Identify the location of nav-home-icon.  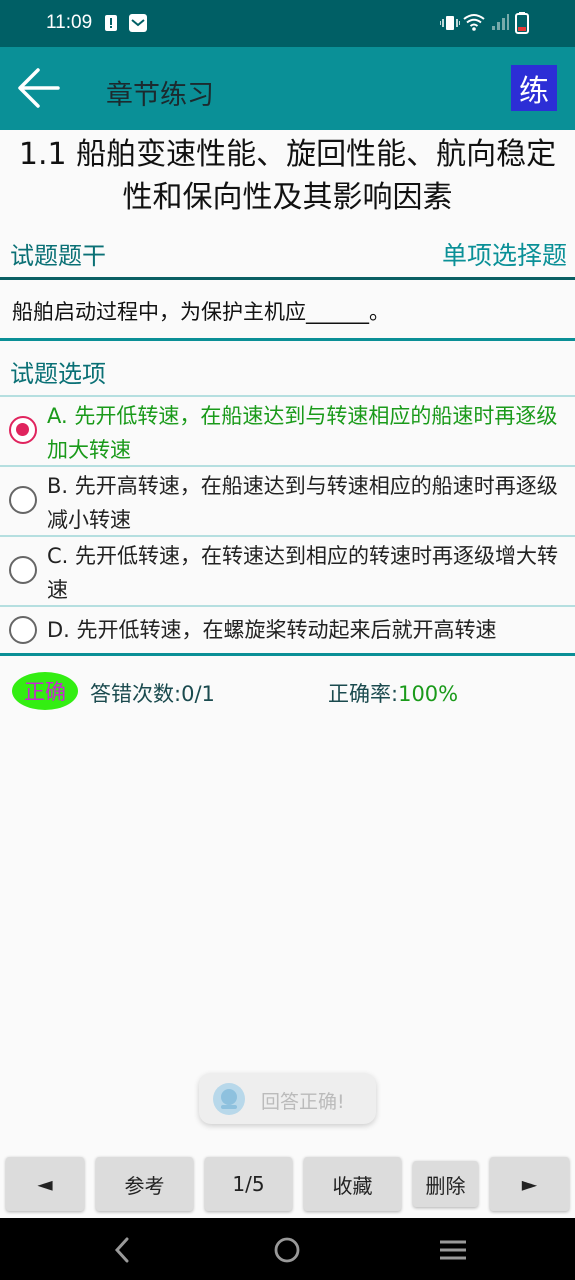
(287, 1250).